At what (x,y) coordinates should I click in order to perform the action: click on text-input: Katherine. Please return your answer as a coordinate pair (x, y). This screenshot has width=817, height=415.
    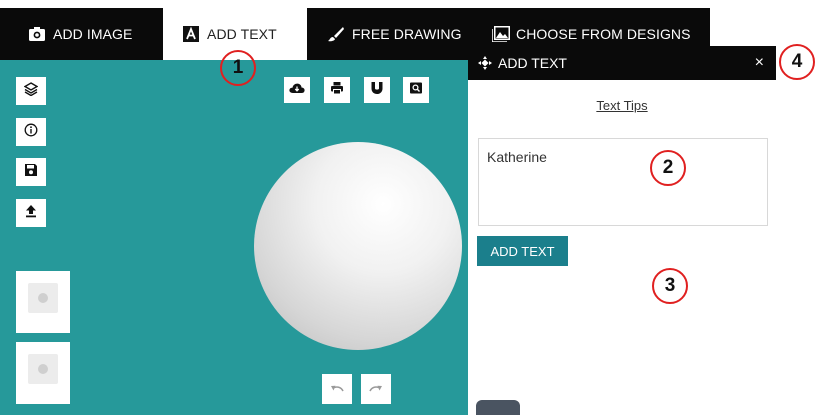
    Looking at the image, I should click on (623, 182).